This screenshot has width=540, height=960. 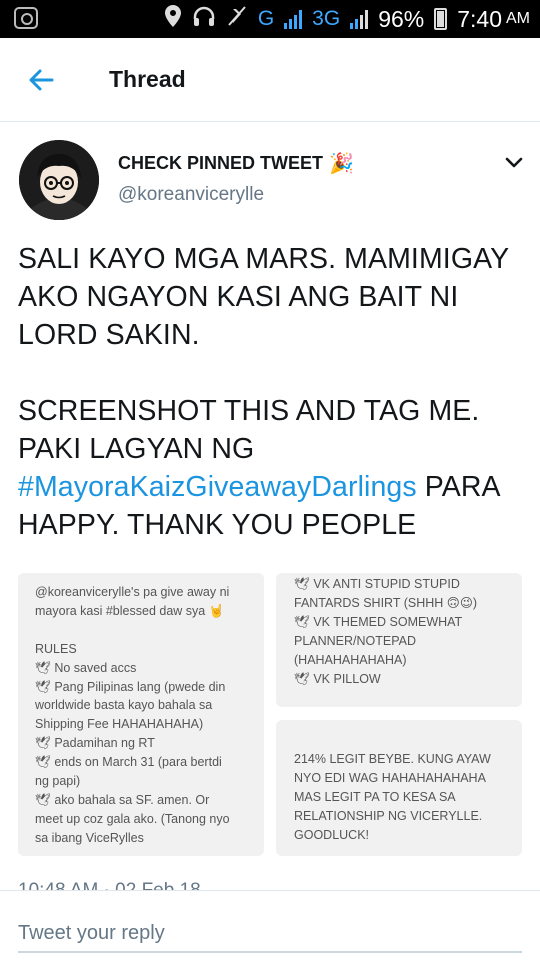 What do you see at coordinates (347, 19) in the screenshot?
I see `status-bar-right: G 3G 96% 7:40 AM` at bounding box center [347, 19].